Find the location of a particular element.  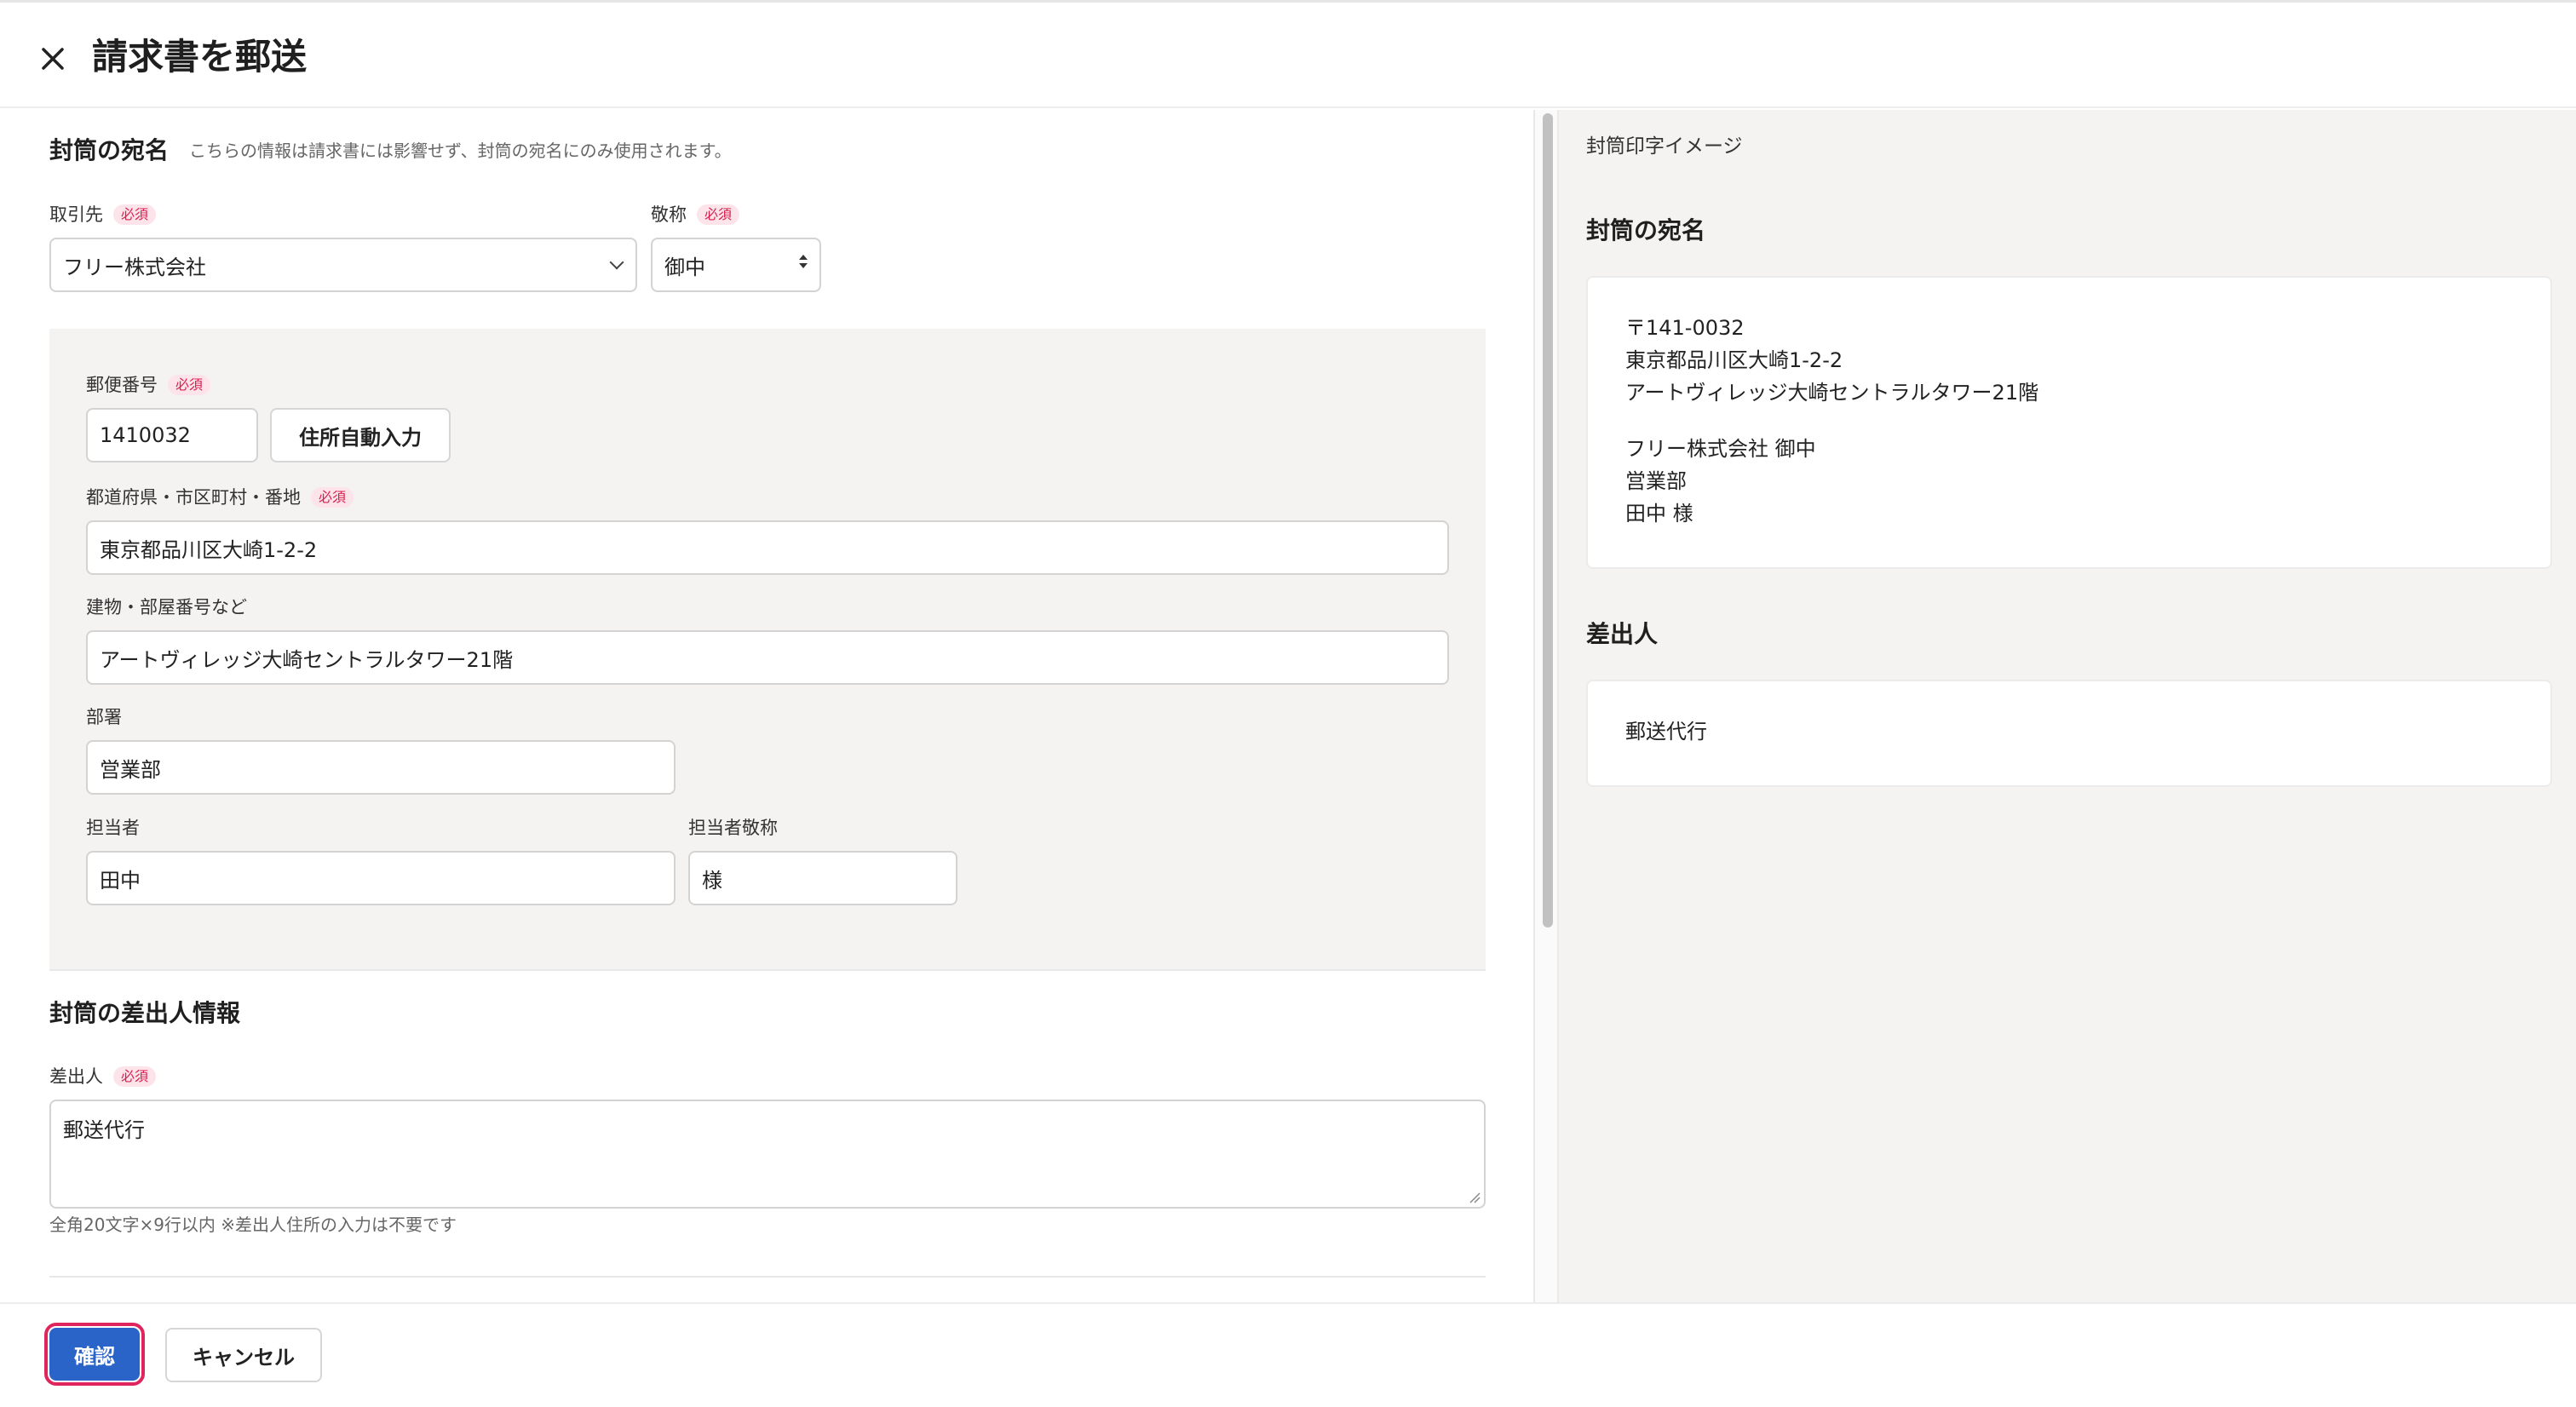

preview-sender-title: 差出人 is located at coordinates (1623, 634).